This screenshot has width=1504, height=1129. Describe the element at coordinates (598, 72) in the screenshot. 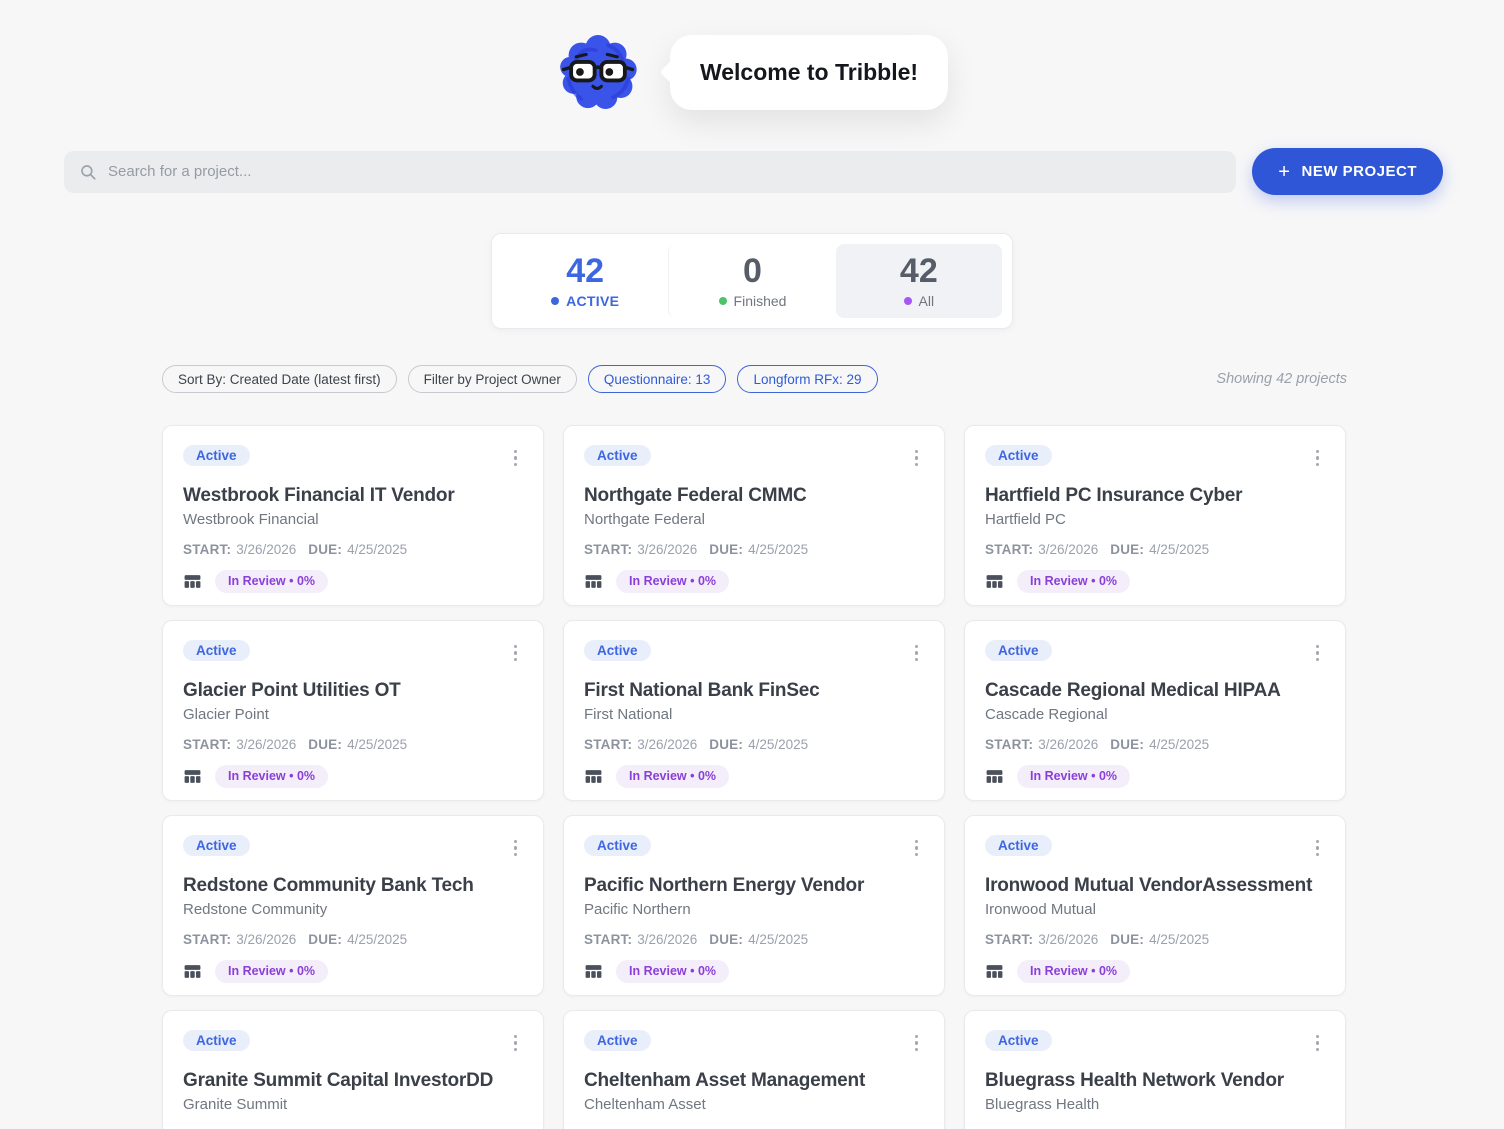

I see `tribble-mascot-icon` at that location.